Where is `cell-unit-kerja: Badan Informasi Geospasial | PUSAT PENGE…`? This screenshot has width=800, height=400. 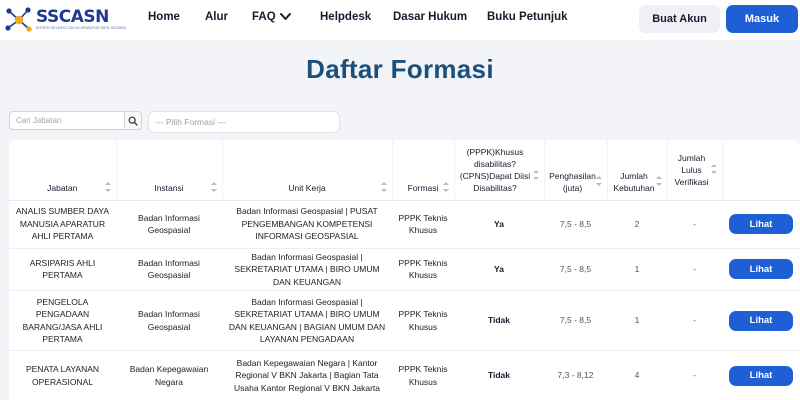
cell-unit-kerja: Badan Informasi Geospasial | PUSAT PENGE… is located at coordinates (307, 224).